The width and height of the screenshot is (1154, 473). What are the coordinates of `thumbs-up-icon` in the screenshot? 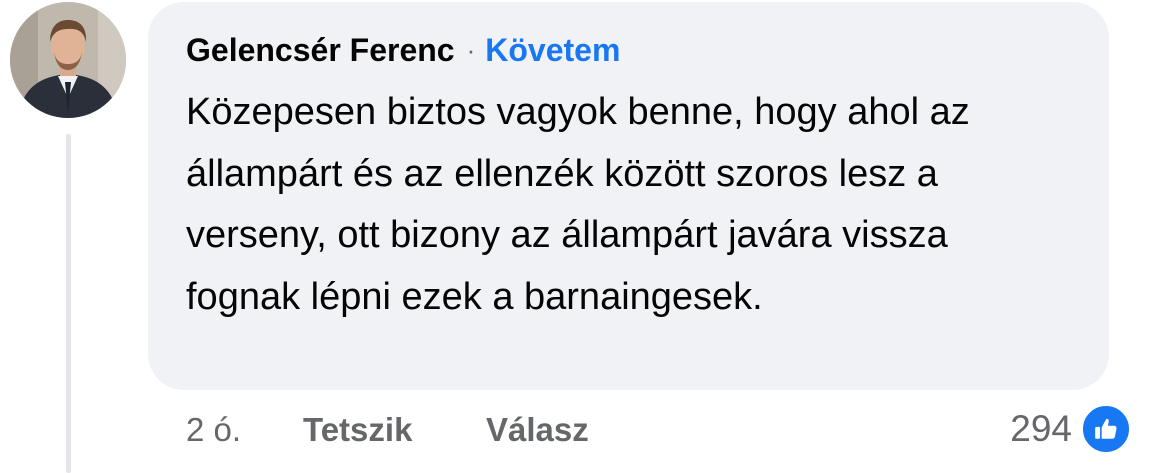 It's located at (1106, 429).